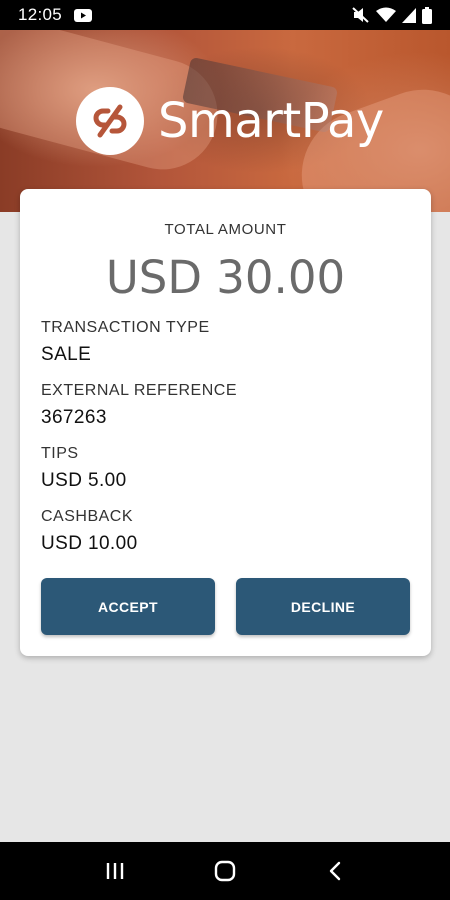 This screenshot has width=450, height=900. Describe the element at coordinates (128, 606) in the screenshot. I see `accept-button: ACCEPT` at that location.